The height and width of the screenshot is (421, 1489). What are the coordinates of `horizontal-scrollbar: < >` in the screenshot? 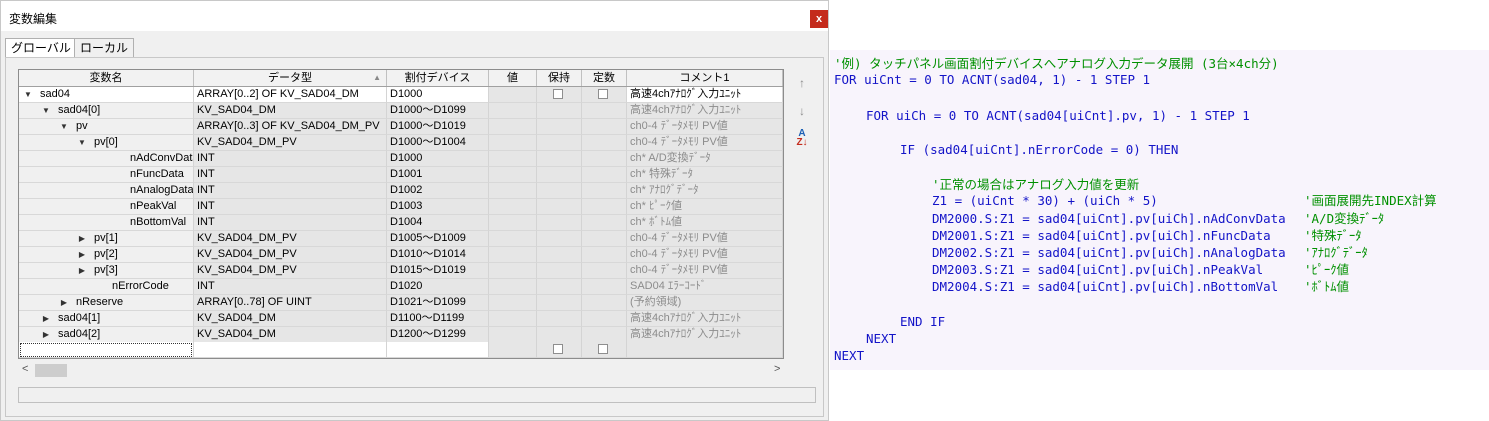 It's located at (401, 370).